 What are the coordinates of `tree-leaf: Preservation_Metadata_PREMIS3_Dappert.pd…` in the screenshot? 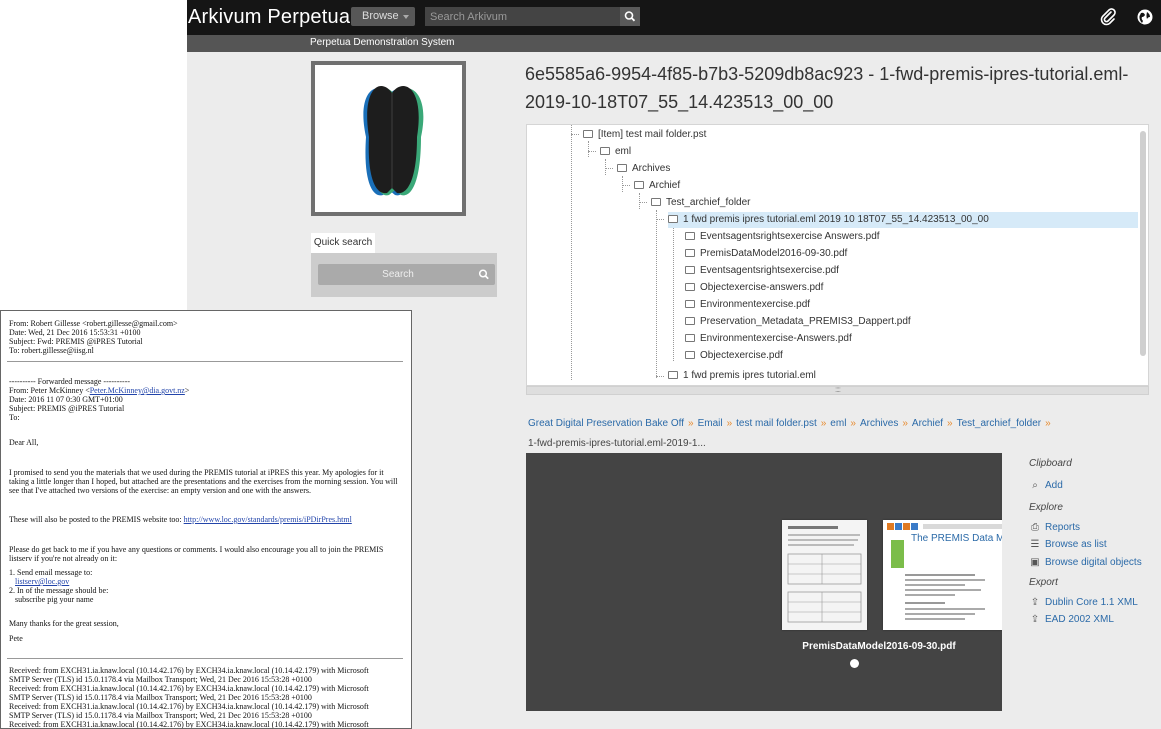 It's located at (798, 322).